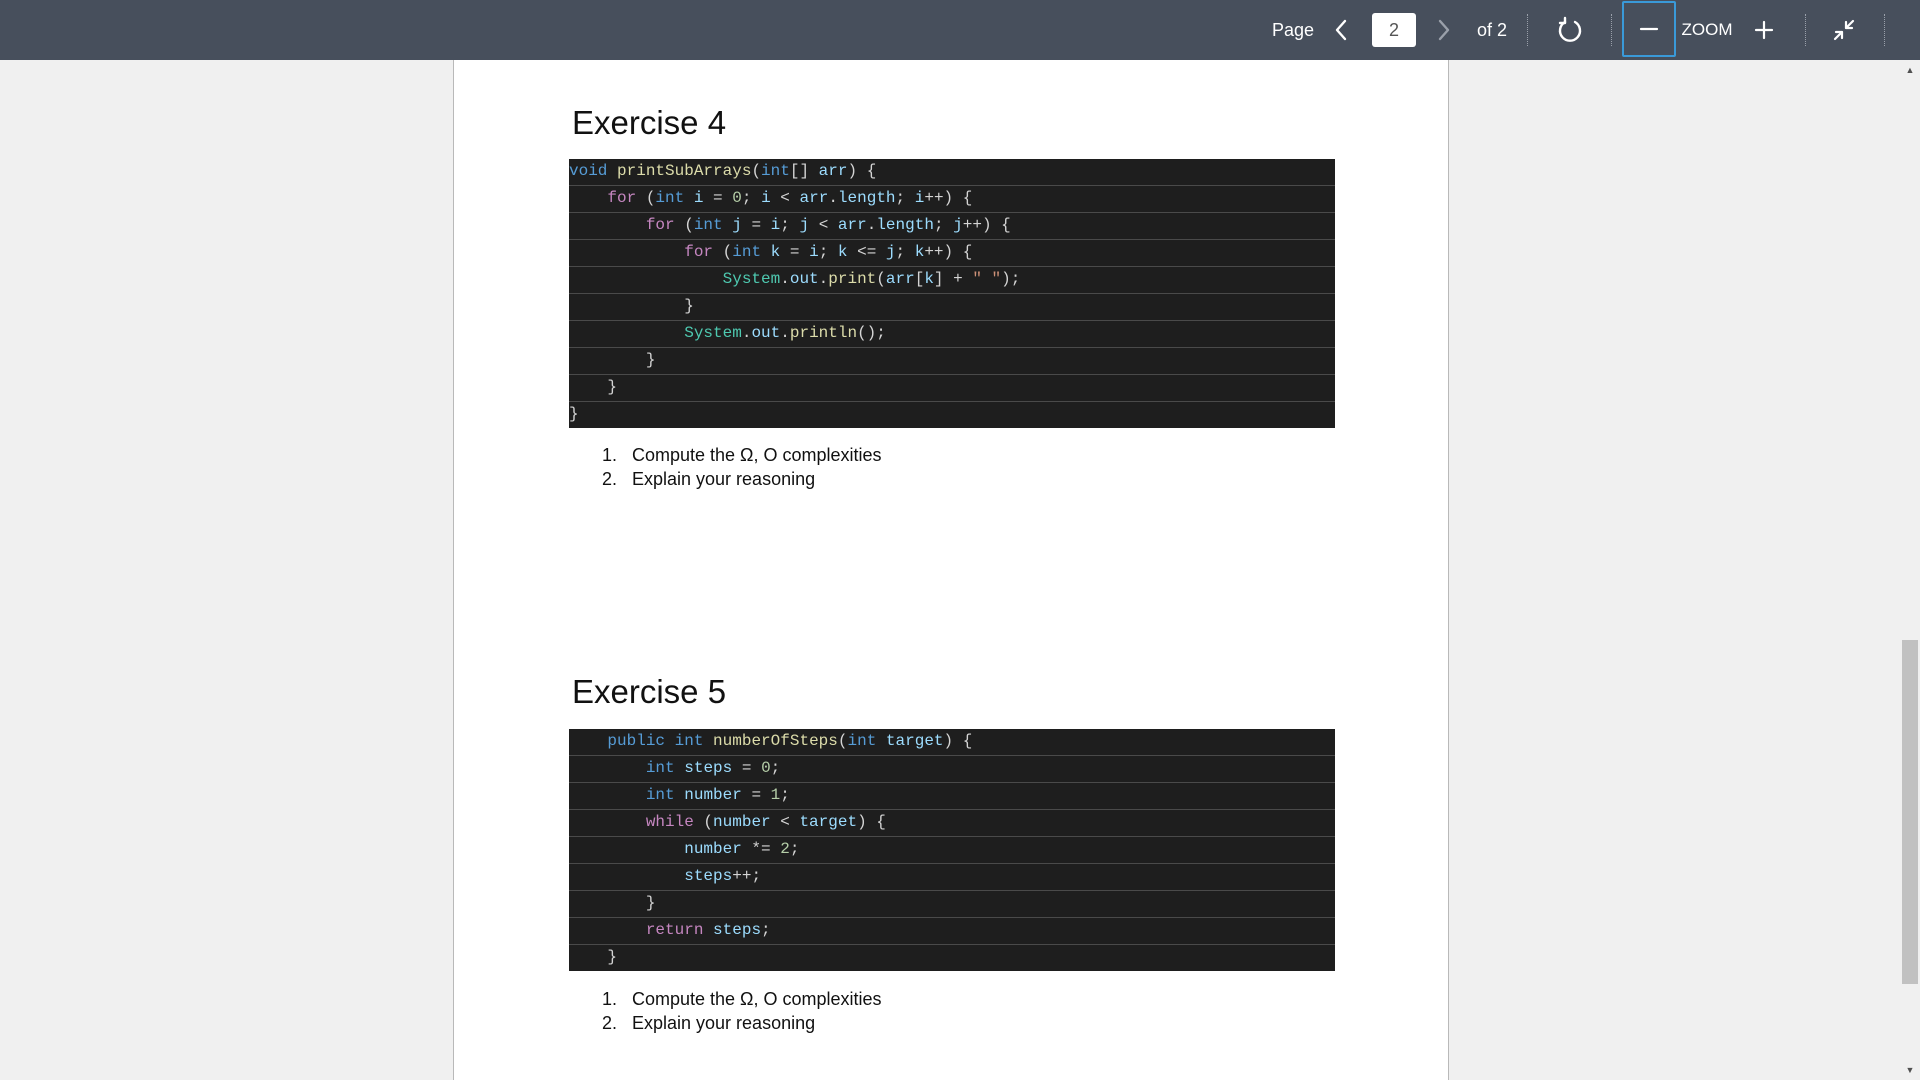 The height and width of the screenshot is (1080, 1920). What do you see at coordinates (1910, 812) in the screenshot?
I see `scrollbar-thumb` at bounding box center [1910, 812].